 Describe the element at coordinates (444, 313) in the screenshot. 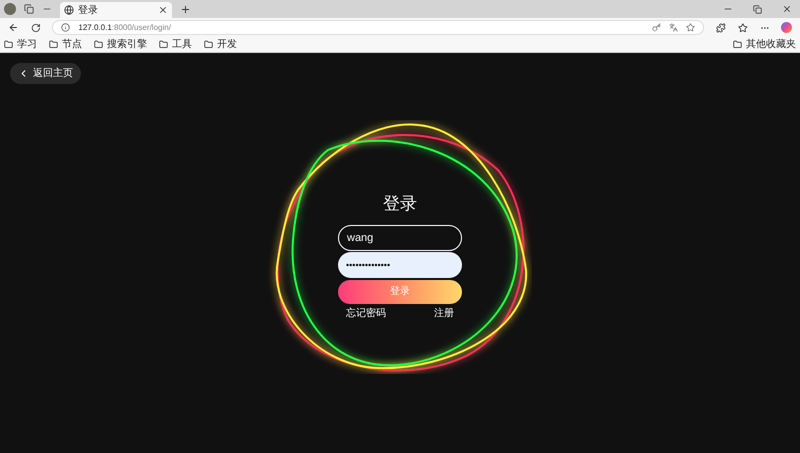

I see `register-link: 注册` at that location.